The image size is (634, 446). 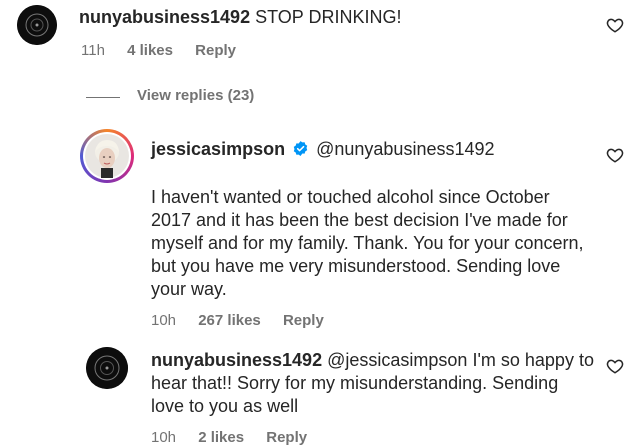 What do you see at coordinates (236, 360) in the screenshot?
I see `reply-username: nunyabusiness1492` at bounding box center [236, 360].